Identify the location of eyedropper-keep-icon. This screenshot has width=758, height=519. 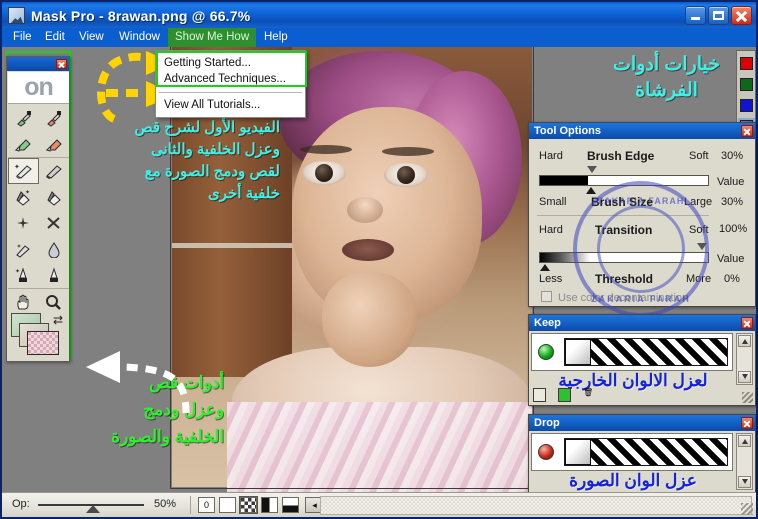
(23, 118).